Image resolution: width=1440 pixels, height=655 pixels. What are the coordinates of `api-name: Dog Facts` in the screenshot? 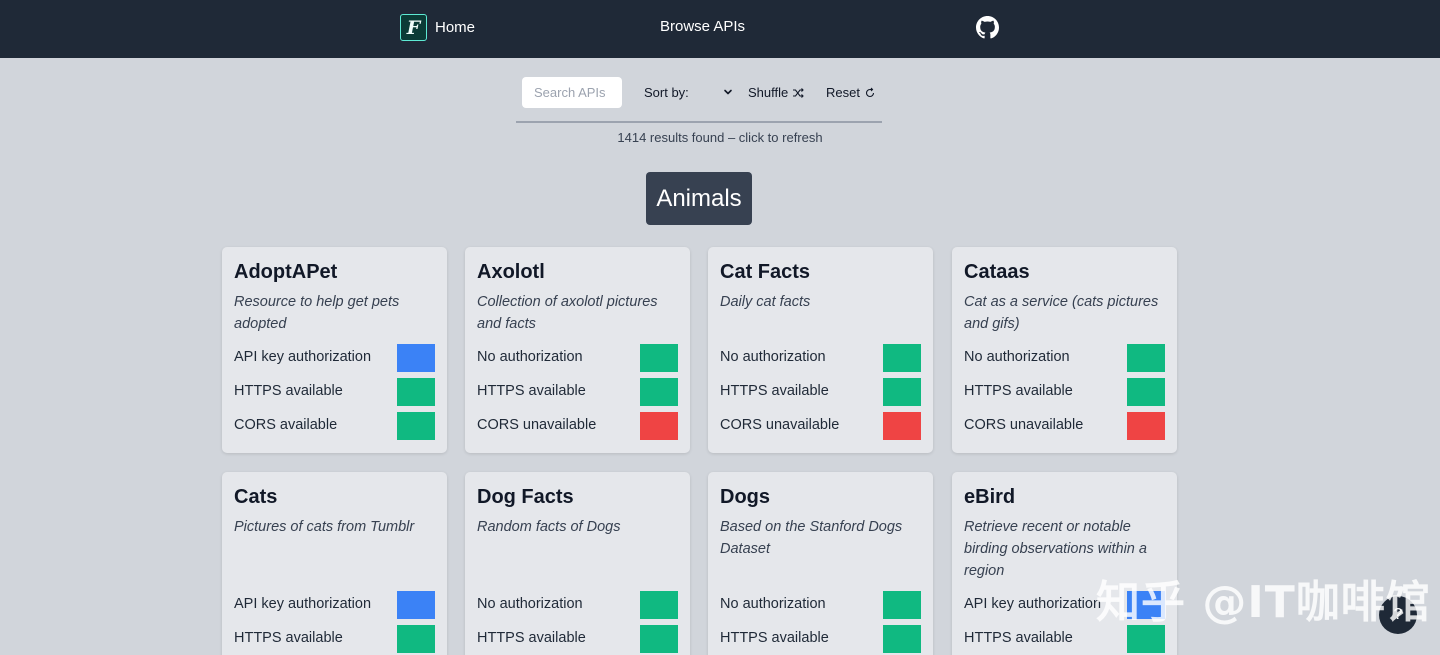 It's located at (525, 497).